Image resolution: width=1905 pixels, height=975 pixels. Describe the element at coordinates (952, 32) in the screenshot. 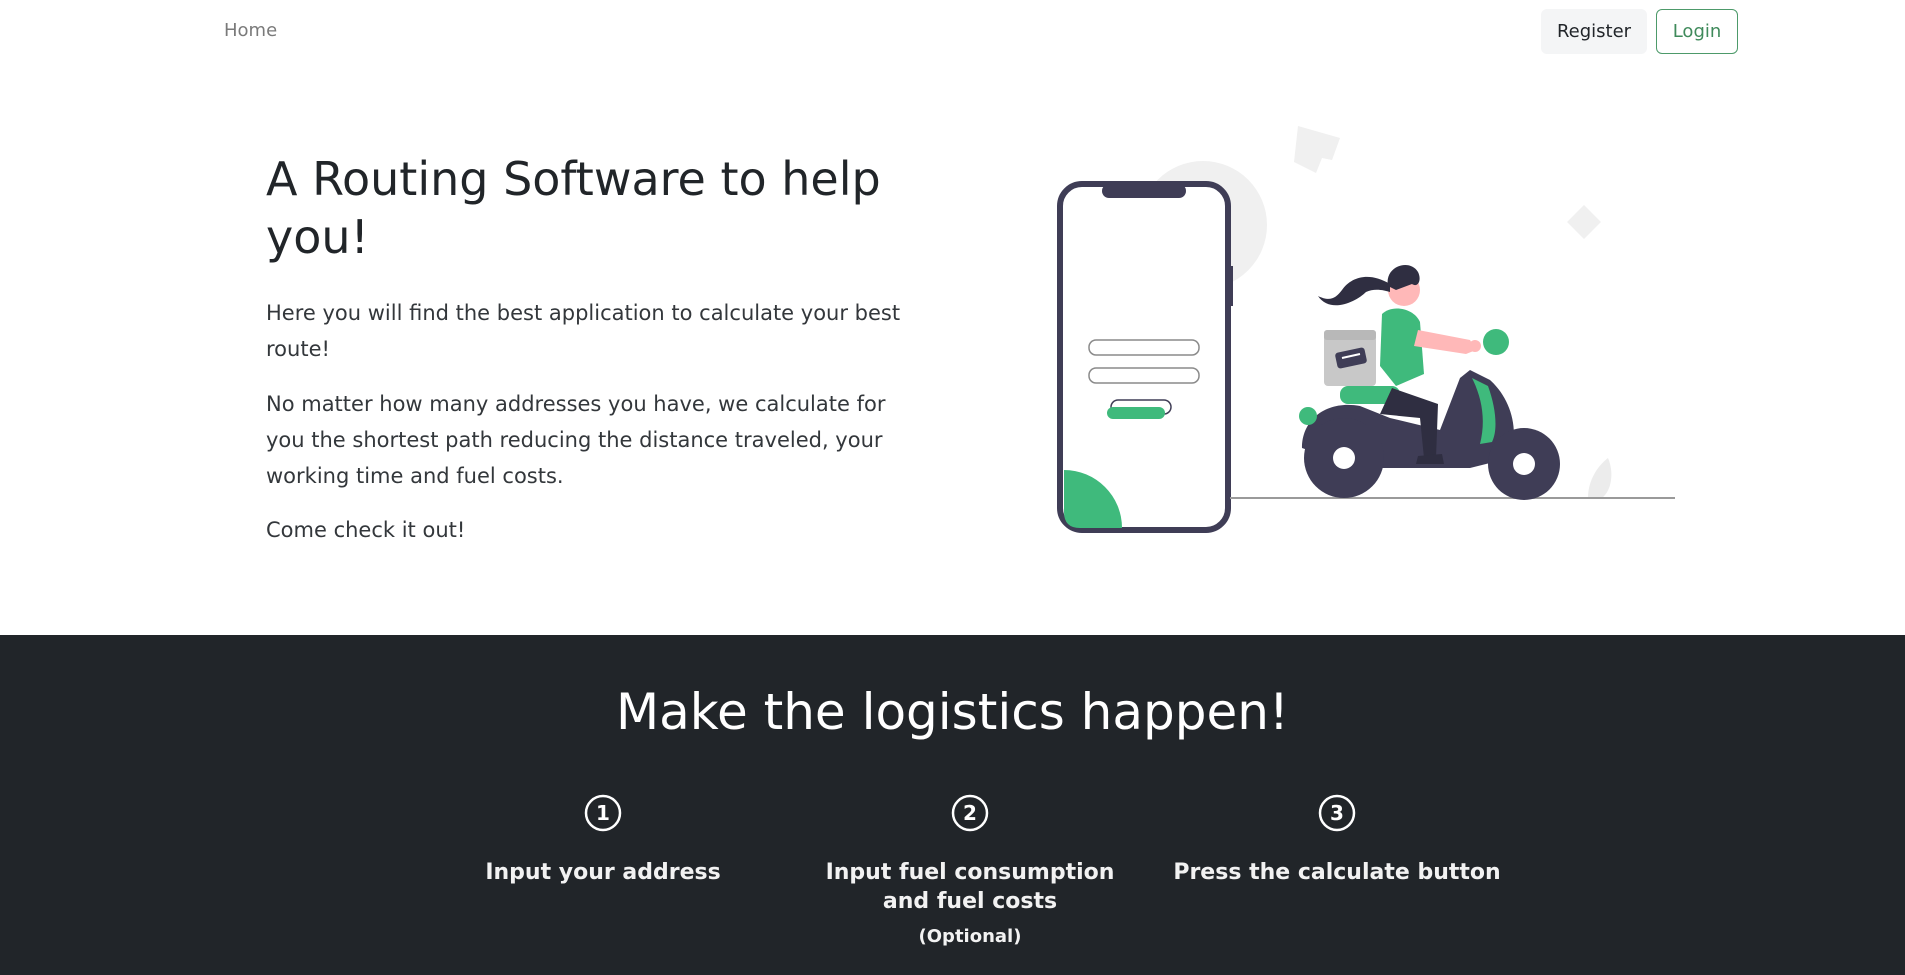

I see `top-navbar: Home Register Login` at that location.